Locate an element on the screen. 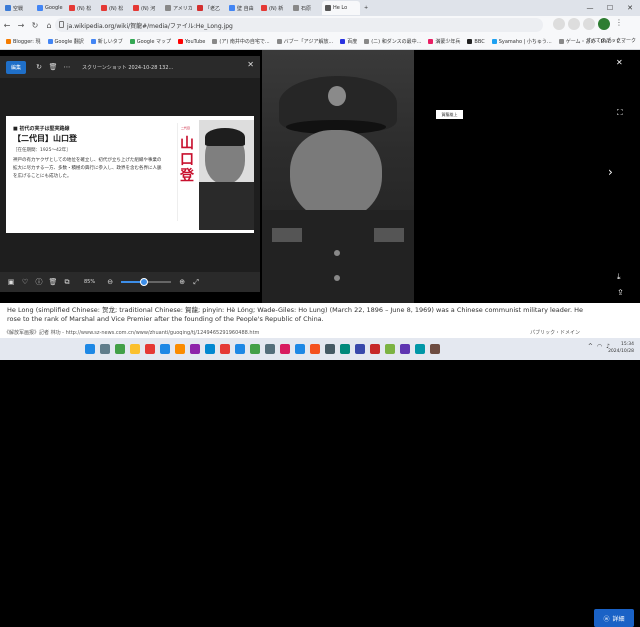  all-bookmarks-link: すべてのブックマーク is located at coordinates (611, 40).